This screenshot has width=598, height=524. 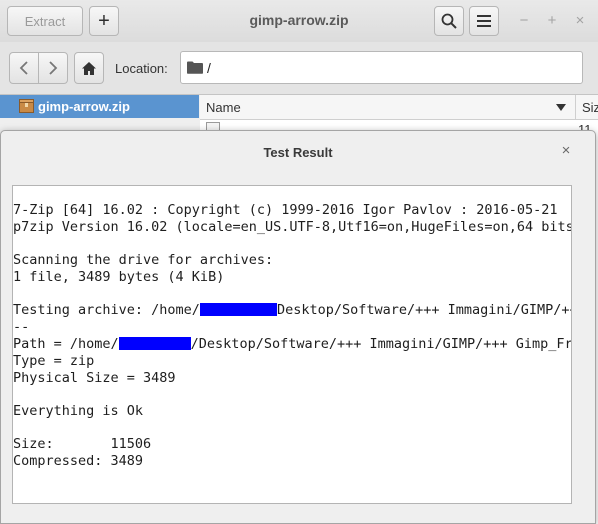 I want to click on folder-icon, so click(x=195, y=67).